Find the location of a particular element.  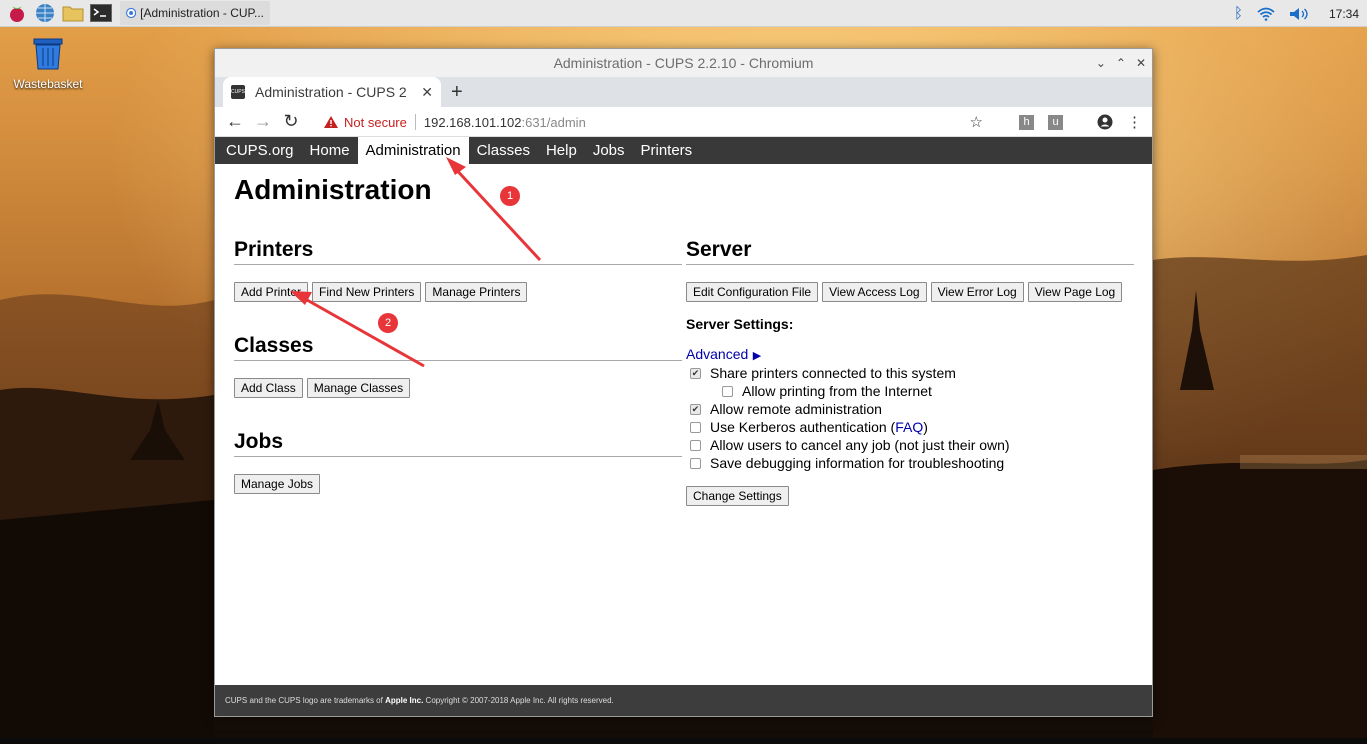

edit-configuration-button: Edit Configuration File is located at coordinates (752, 292).